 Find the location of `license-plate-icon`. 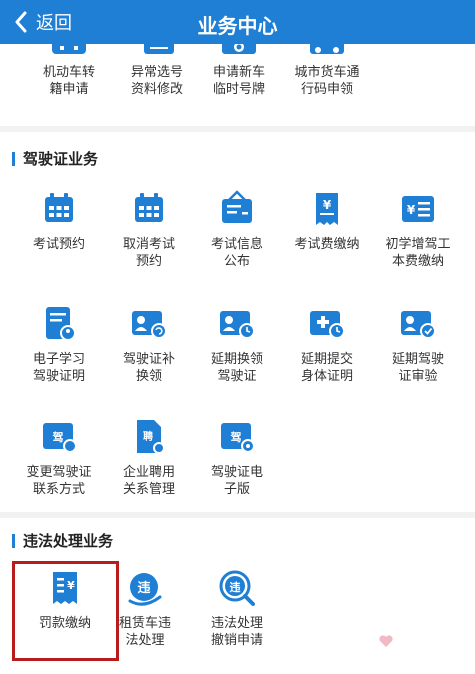

license-plate-icon is located at coordinates (239, 49).